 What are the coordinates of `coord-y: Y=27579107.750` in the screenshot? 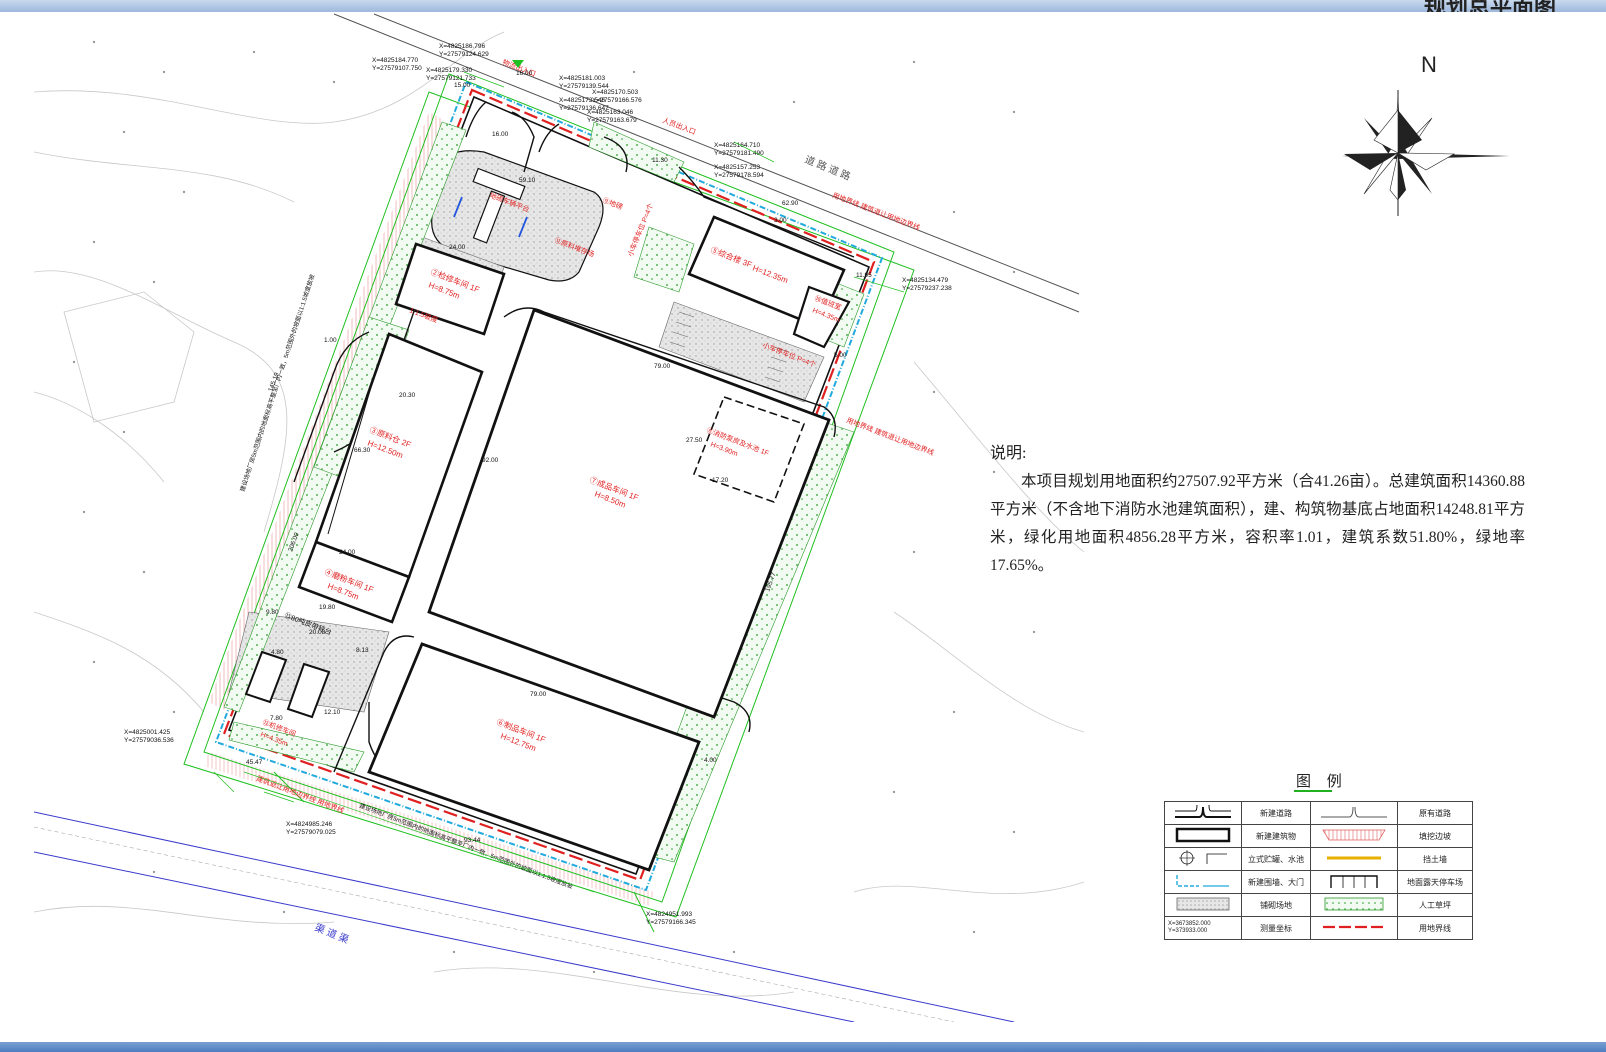 It's located at (397, 68).